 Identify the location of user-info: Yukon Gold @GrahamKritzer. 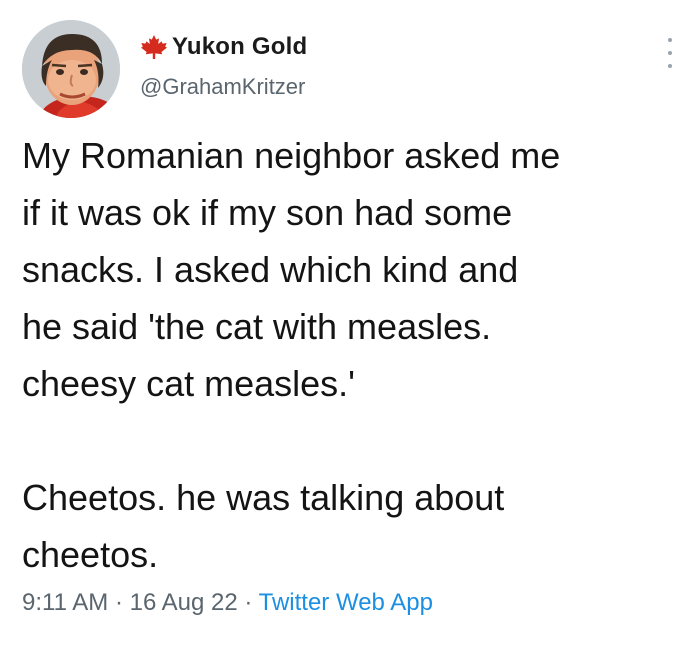
(223, 65).